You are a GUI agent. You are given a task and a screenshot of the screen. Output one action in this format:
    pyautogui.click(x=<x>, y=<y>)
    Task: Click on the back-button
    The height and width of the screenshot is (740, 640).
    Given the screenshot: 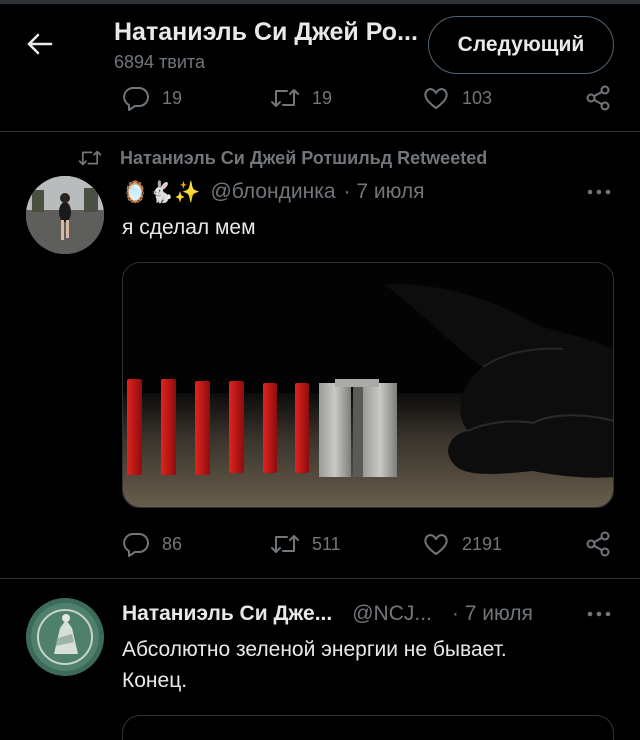 What is the action you would take?
    pyautogui.click(x=40, y=44)
    